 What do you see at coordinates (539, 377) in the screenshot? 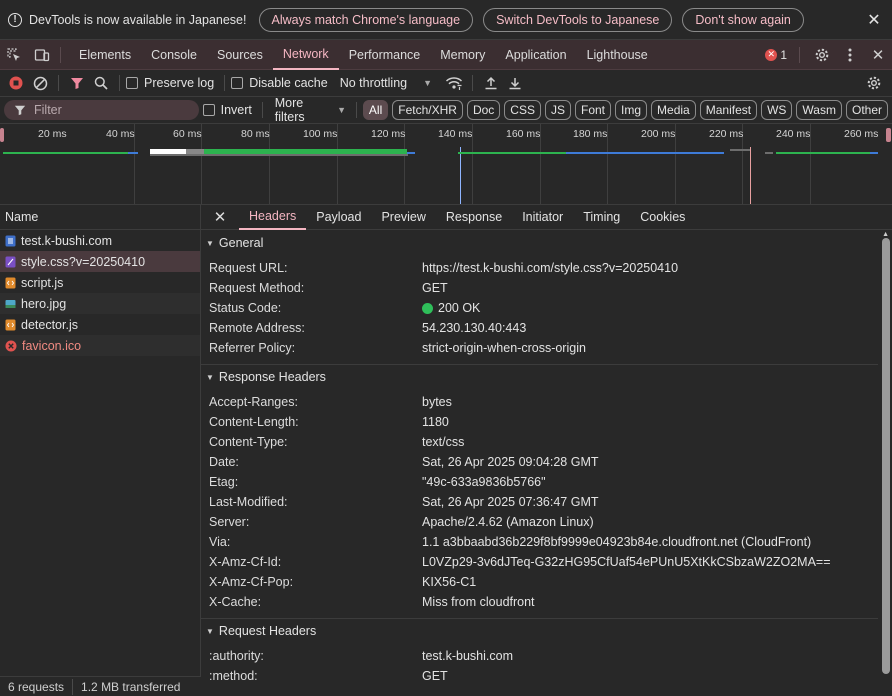
I see `response-headers-toggle: ▼ Response Headers` at bounding box center [539, 377].